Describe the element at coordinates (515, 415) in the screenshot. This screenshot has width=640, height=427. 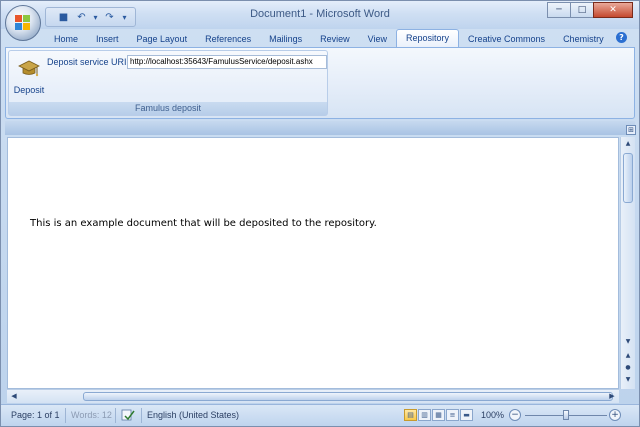
I see `zoom-out-icon: −` at that location.